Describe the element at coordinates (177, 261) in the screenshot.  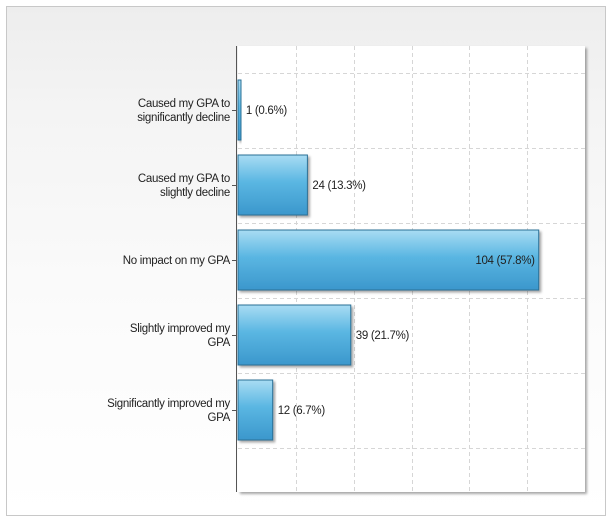
I see `category-label: No impact on my GPA` at that location.